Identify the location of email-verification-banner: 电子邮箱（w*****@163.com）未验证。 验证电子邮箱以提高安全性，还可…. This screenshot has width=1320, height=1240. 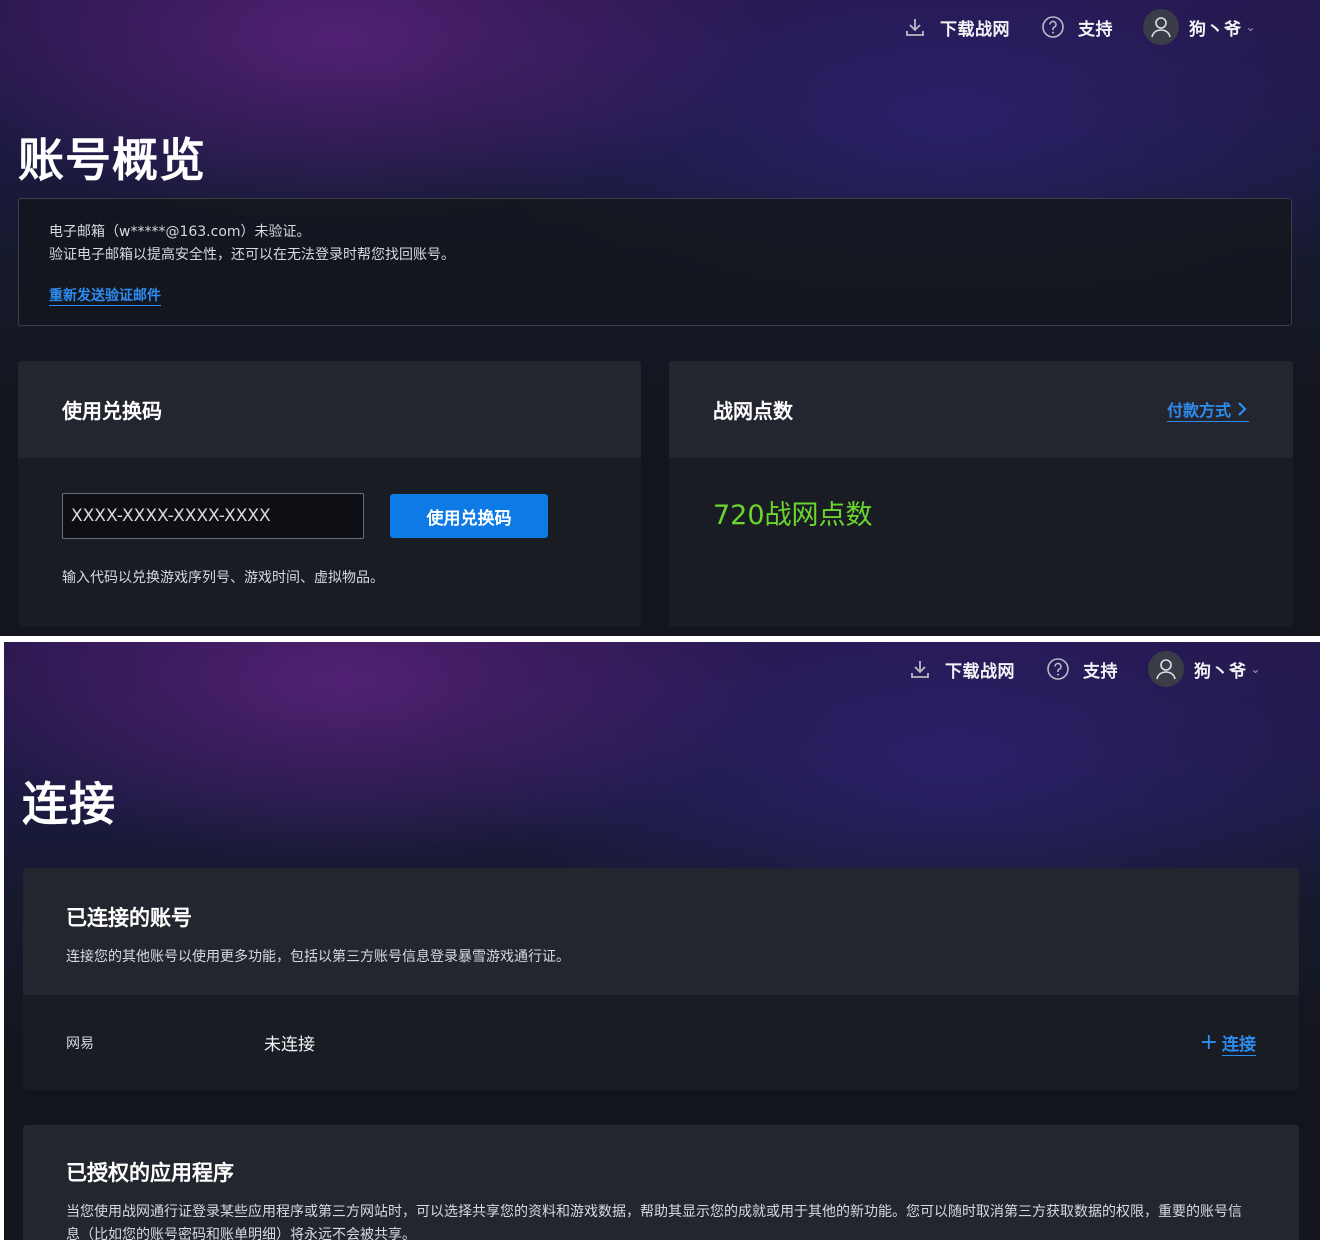
(655, 262).